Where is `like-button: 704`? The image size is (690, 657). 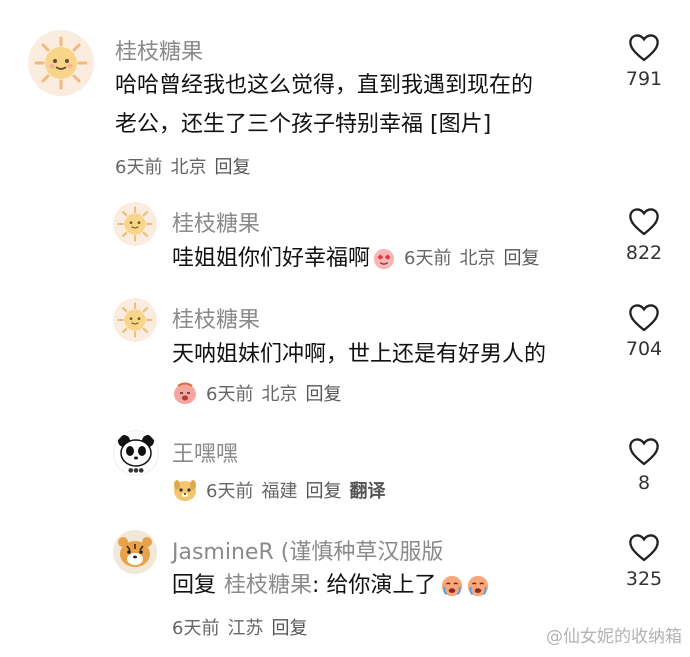
like-button: 704 is located at coordinates (644, 331).